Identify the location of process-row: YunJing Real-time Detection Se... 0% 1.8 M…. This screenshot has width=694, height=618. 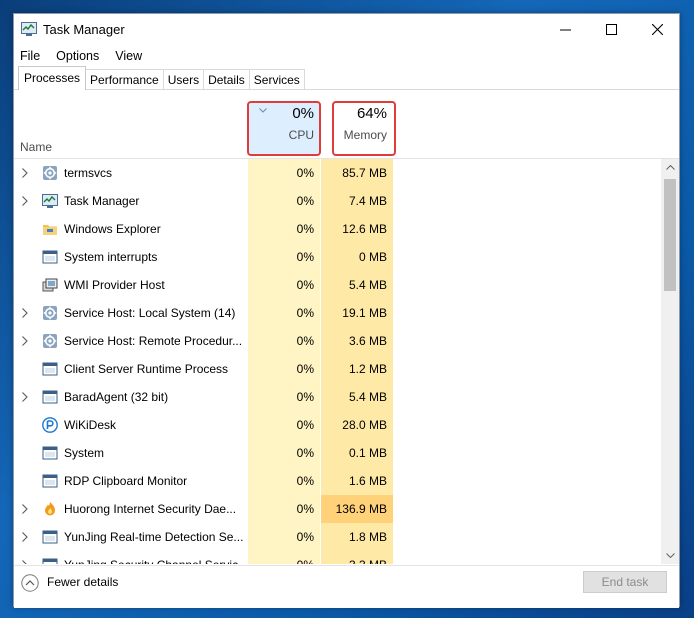
(337, 537).